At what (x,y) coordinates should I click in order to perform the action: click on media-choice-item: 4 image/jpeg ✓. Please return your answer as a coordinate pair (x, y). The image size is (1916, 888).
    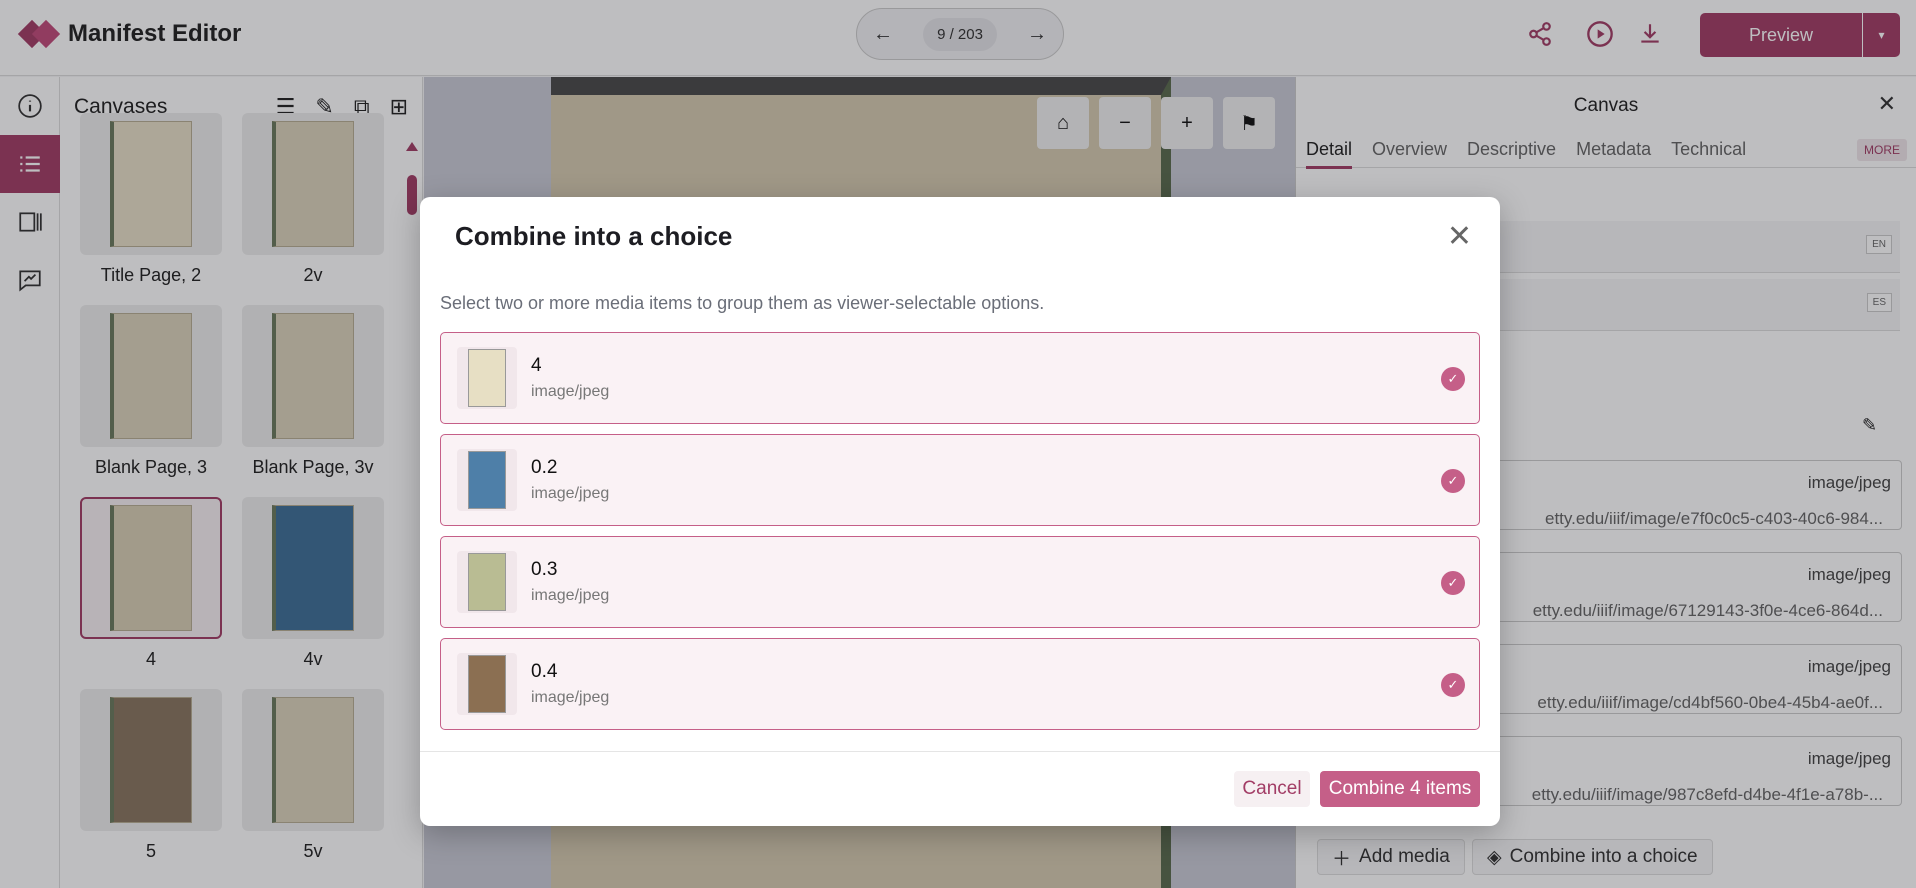
    Looking at the image, I should click on (960, 378).